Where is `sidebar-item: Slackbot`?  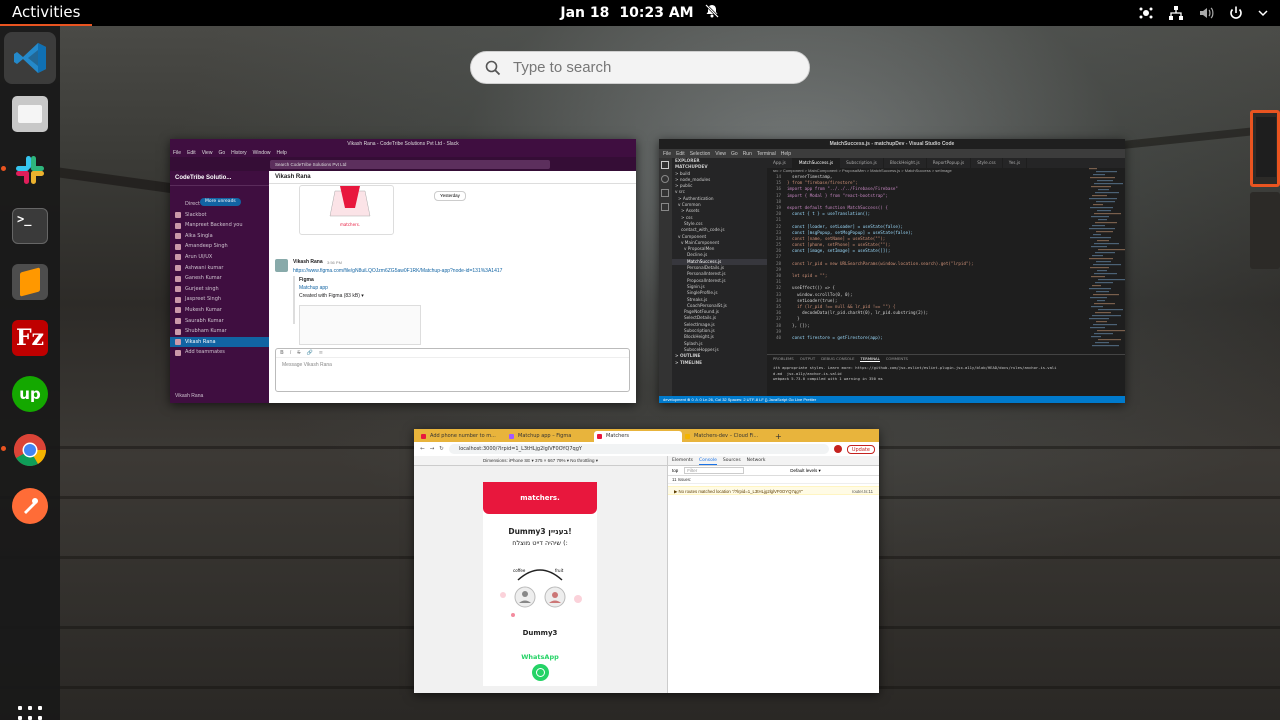 sidebar-item: Slackbot is located at coordinates (219, 215).